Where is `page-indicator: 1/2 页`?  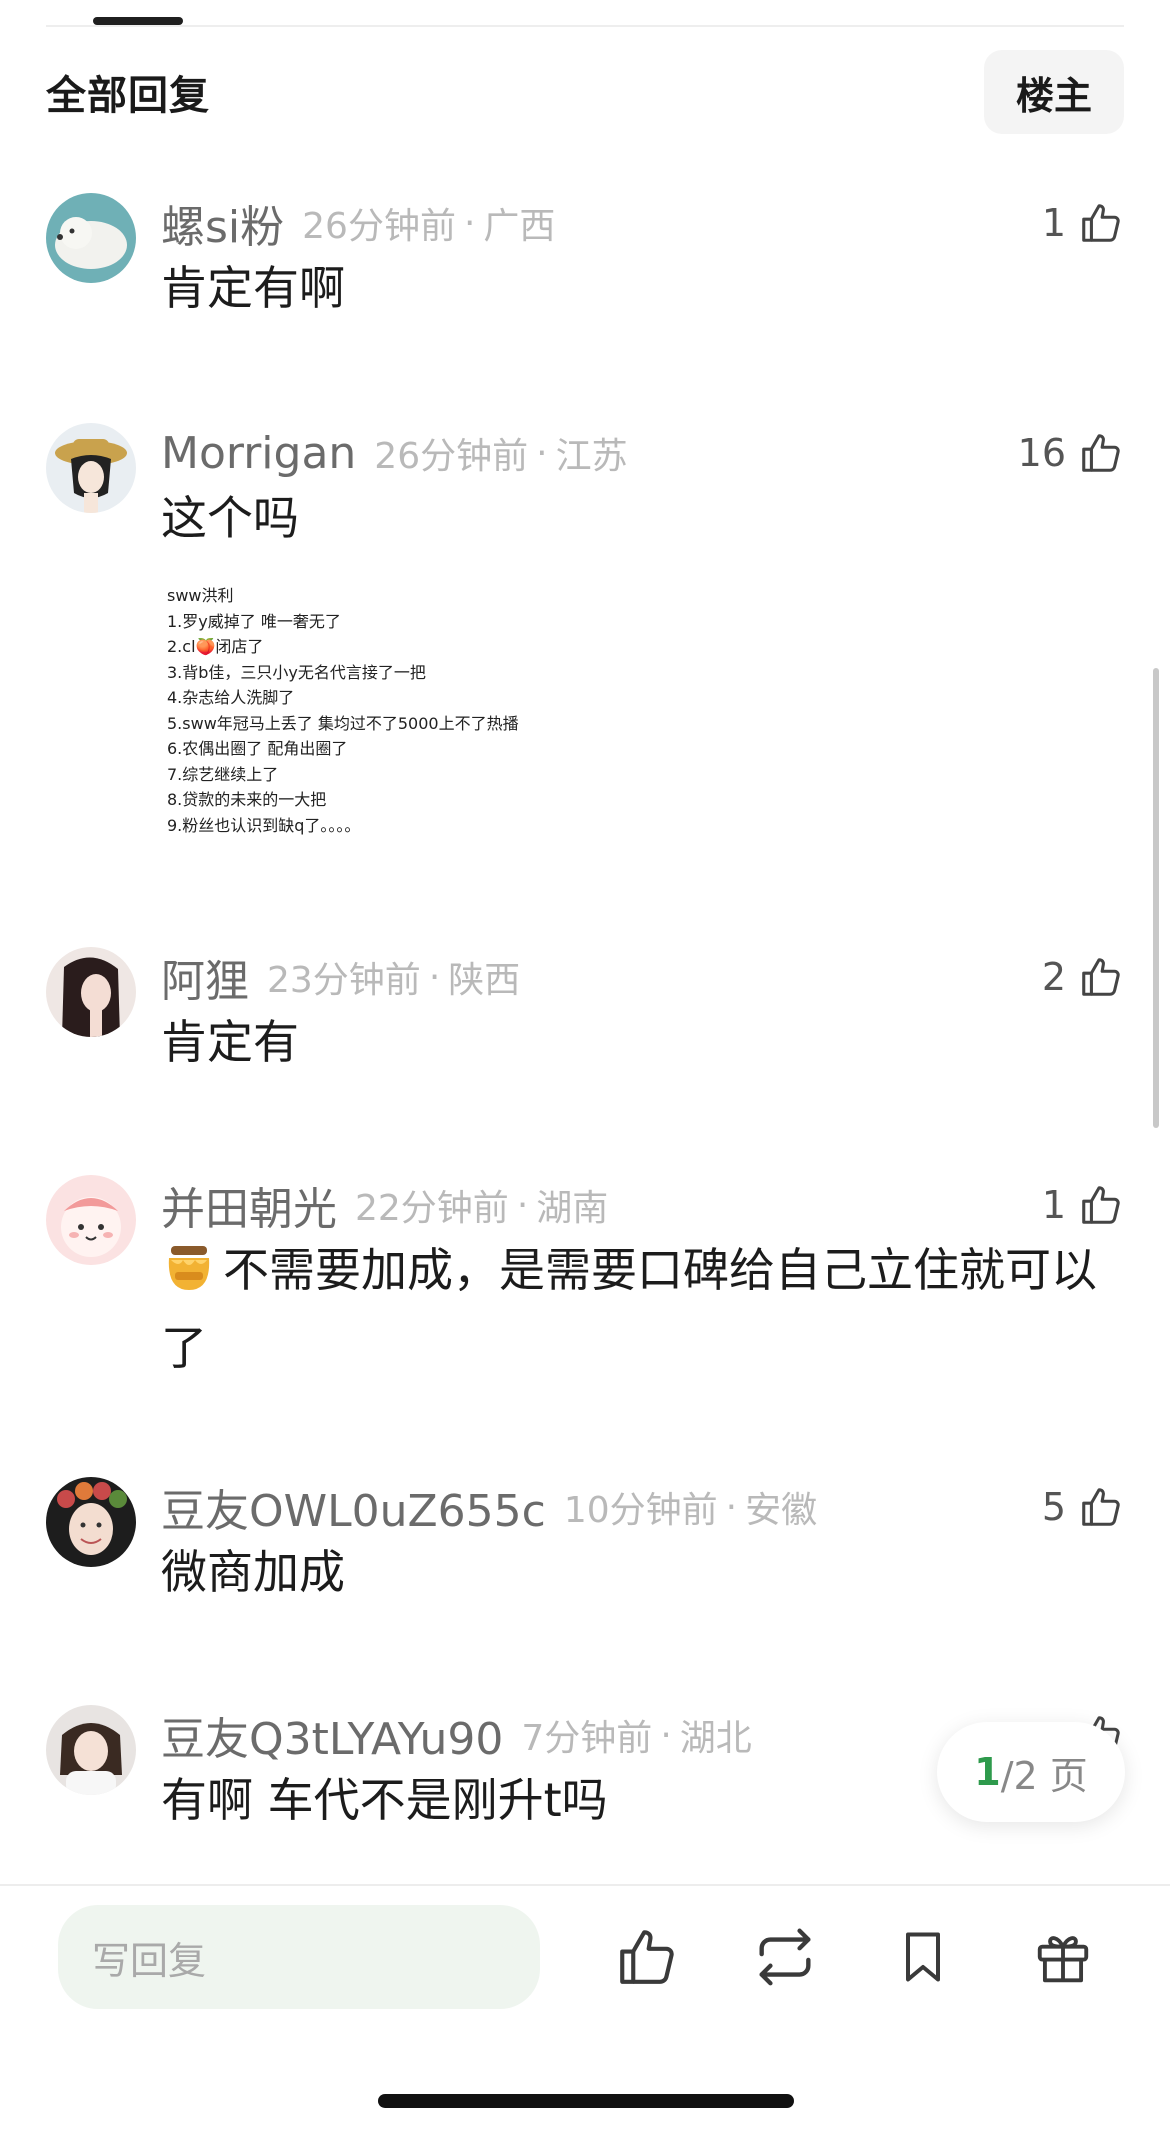 page-indicator: 1/2 页 is located at coordinates (1031, 1772).